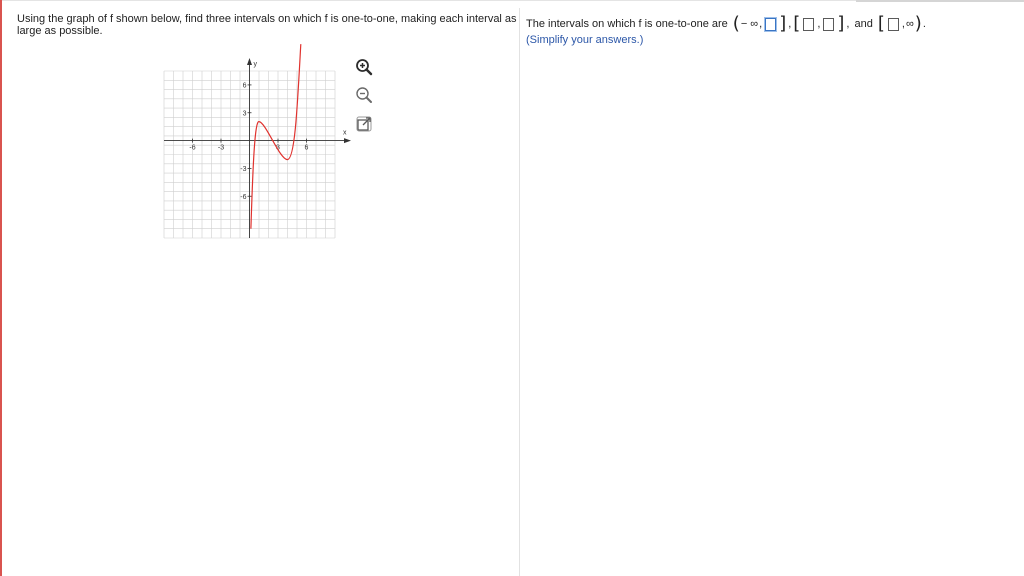 Image resolution: width=1024 pixels, height=576 pixels. Describe the element at coordinates (736, 23) in the screenshot. I see `open-paren: (` at that location.